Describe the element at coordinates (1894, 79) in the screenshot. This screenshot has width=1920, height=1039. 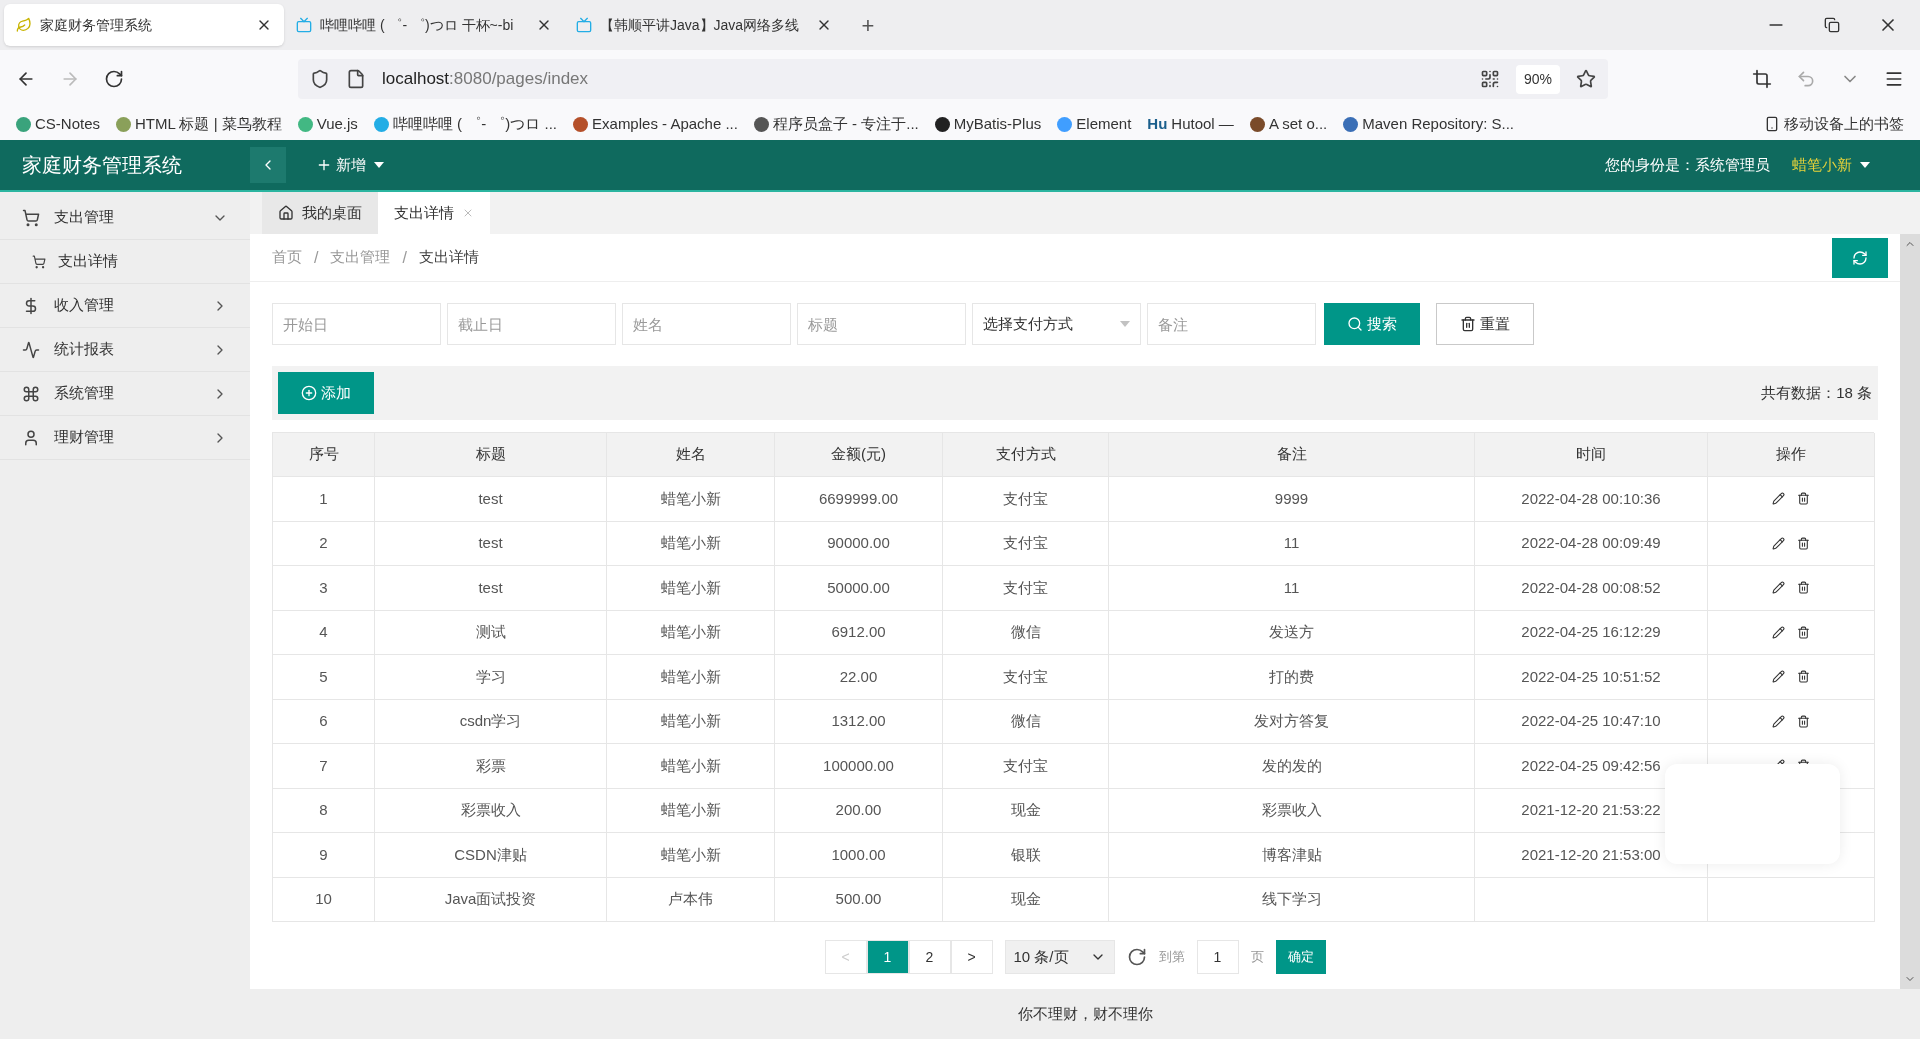
I see `menu-icon` at that location.